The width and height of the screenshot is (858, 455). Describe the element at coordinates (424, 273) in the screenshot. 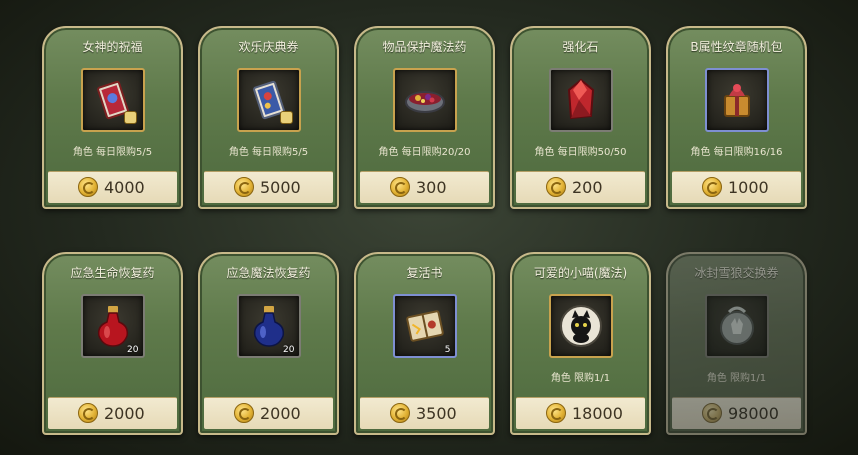

I see `item-name: 复活书` at that location.